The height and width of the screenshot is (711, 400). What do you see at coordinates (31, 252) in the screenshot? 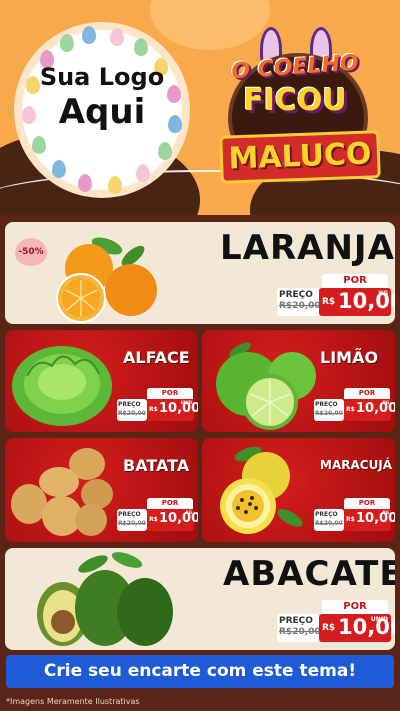
I see `discount-badge: -50%` at bounding box center [31, 252].